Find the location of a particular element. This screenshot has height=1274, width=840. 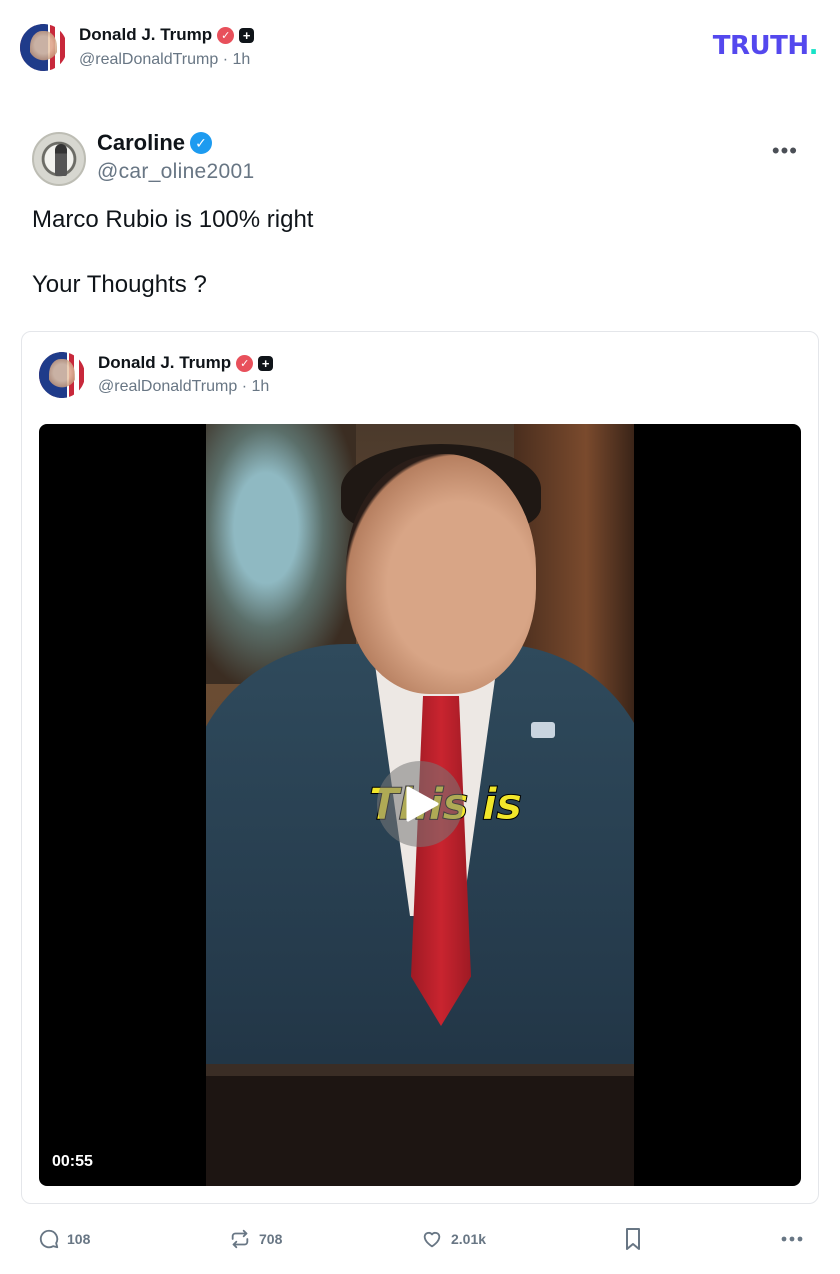

retruth-button: 708 is located at coordinates (255, 1239).